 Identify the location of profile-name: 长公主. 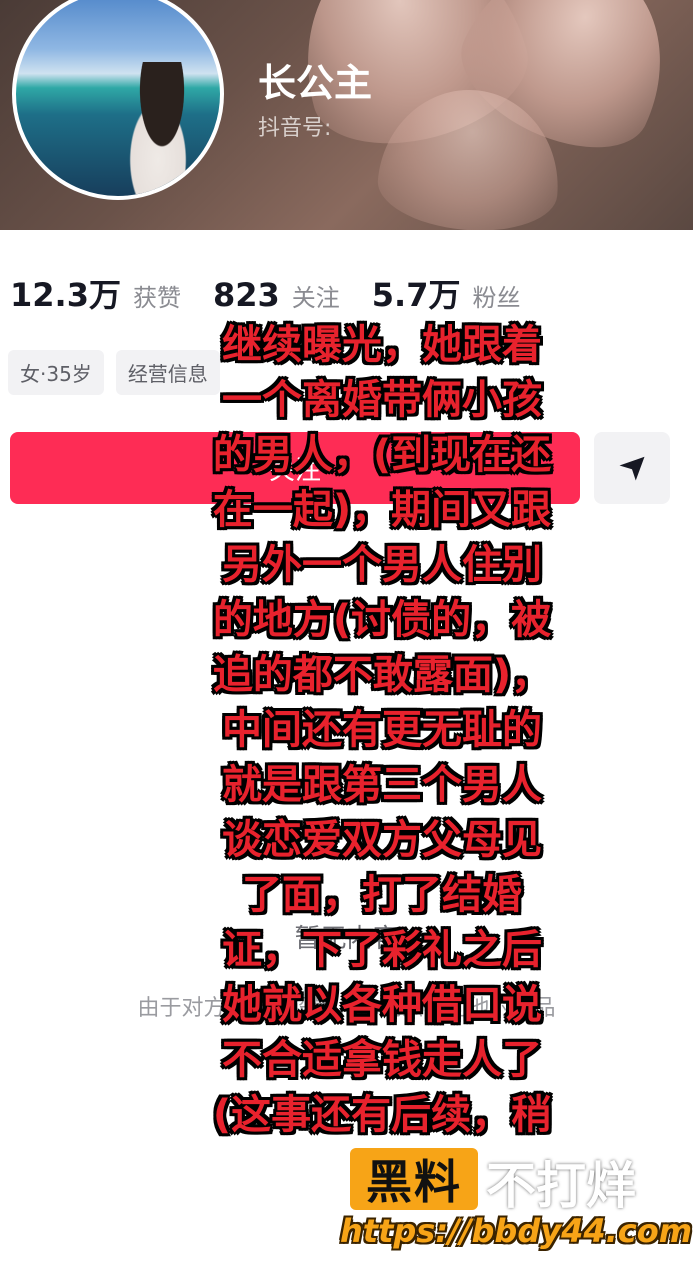
(315, 83).